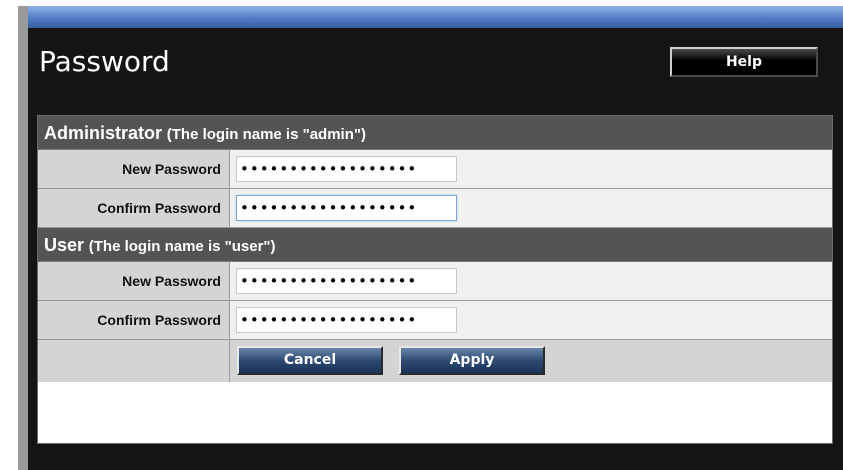 This screenshot has height=470, width=843. I want to click on admin-new-password-row: New Password, so click(435, 169).